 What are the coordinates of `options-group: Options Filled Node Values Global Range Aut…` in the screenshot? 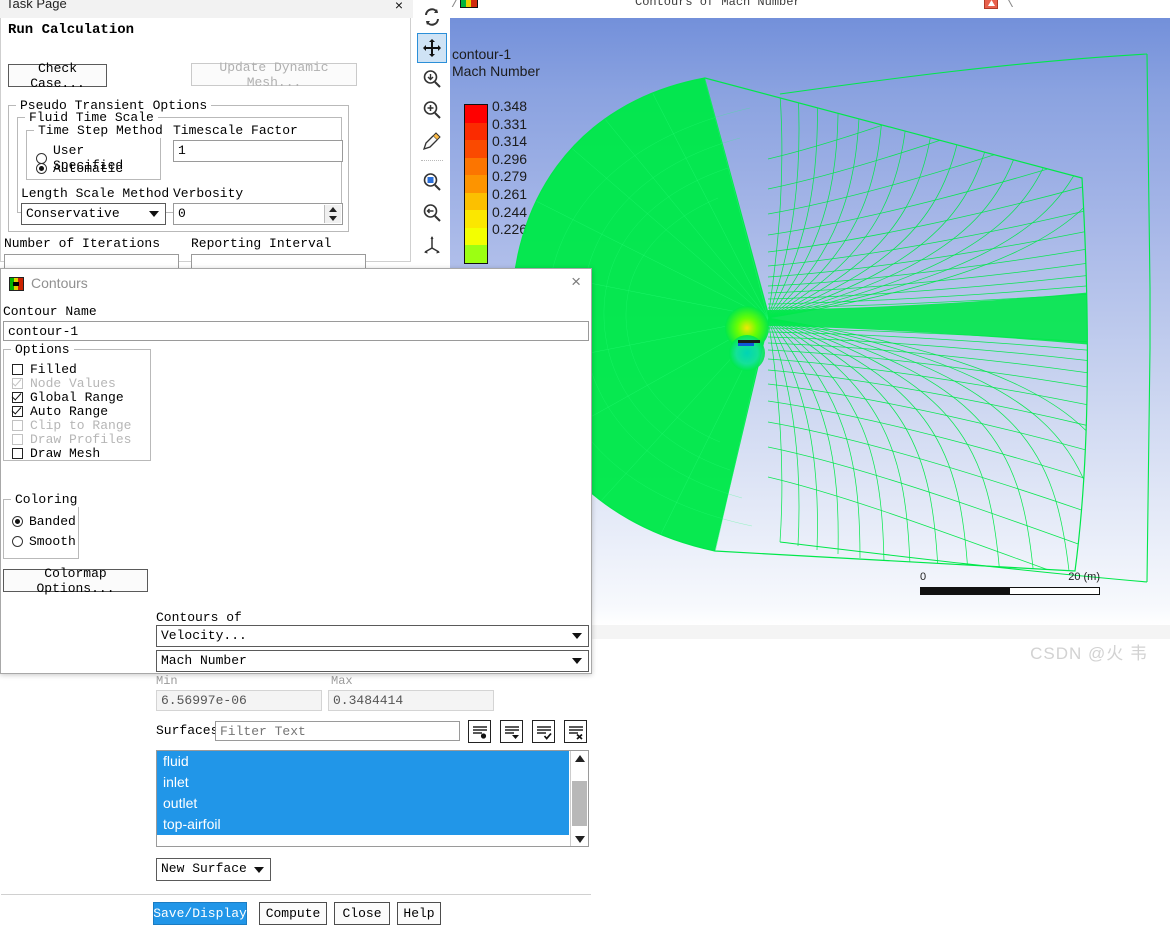 It's located at (77, 401).